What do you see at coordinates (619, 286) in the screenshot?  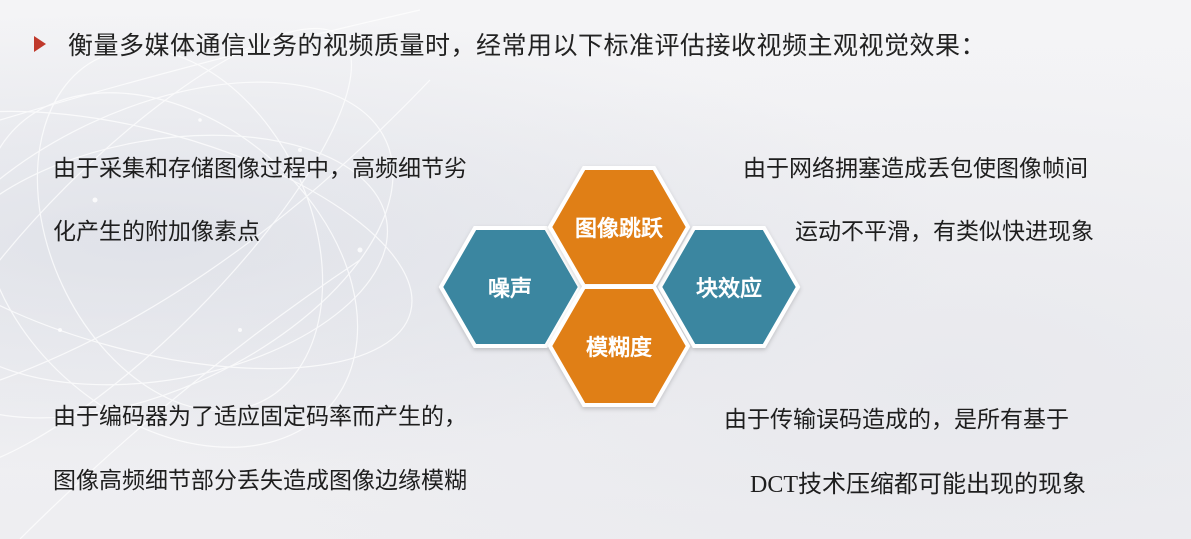 I see `hexagon-cluster: 噪声 块效应 图像跳跃 模糊度` at bounding box center [619, 286].